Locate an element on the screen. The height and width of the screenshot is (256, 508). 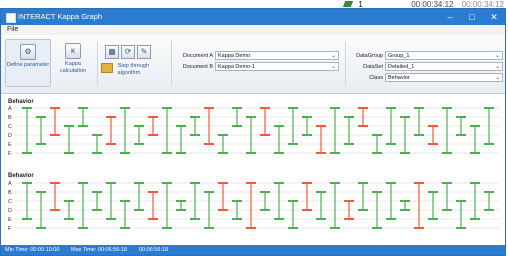
maximize-icon: □ is located at coordinates (472, 17).